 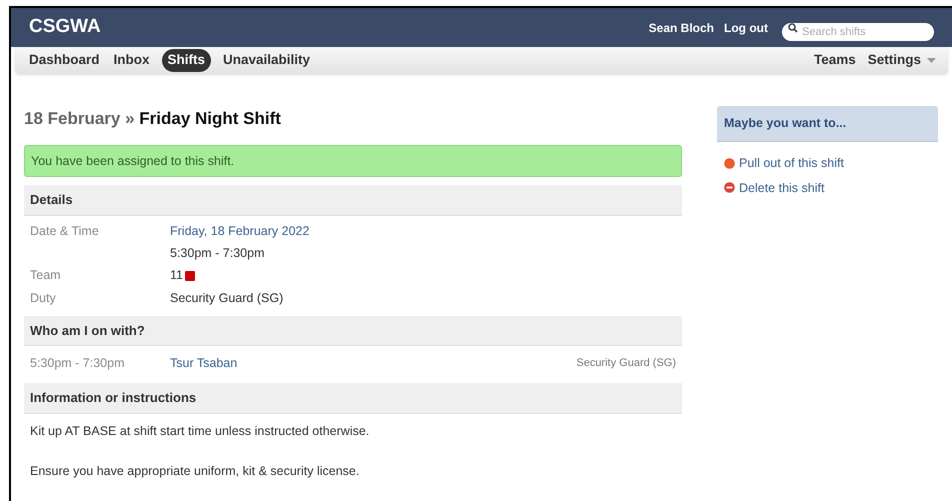 I want to click on instruction-text: Kit up AT BASE at shift start time unless instructed otherwise., so click(x=199, y=431).